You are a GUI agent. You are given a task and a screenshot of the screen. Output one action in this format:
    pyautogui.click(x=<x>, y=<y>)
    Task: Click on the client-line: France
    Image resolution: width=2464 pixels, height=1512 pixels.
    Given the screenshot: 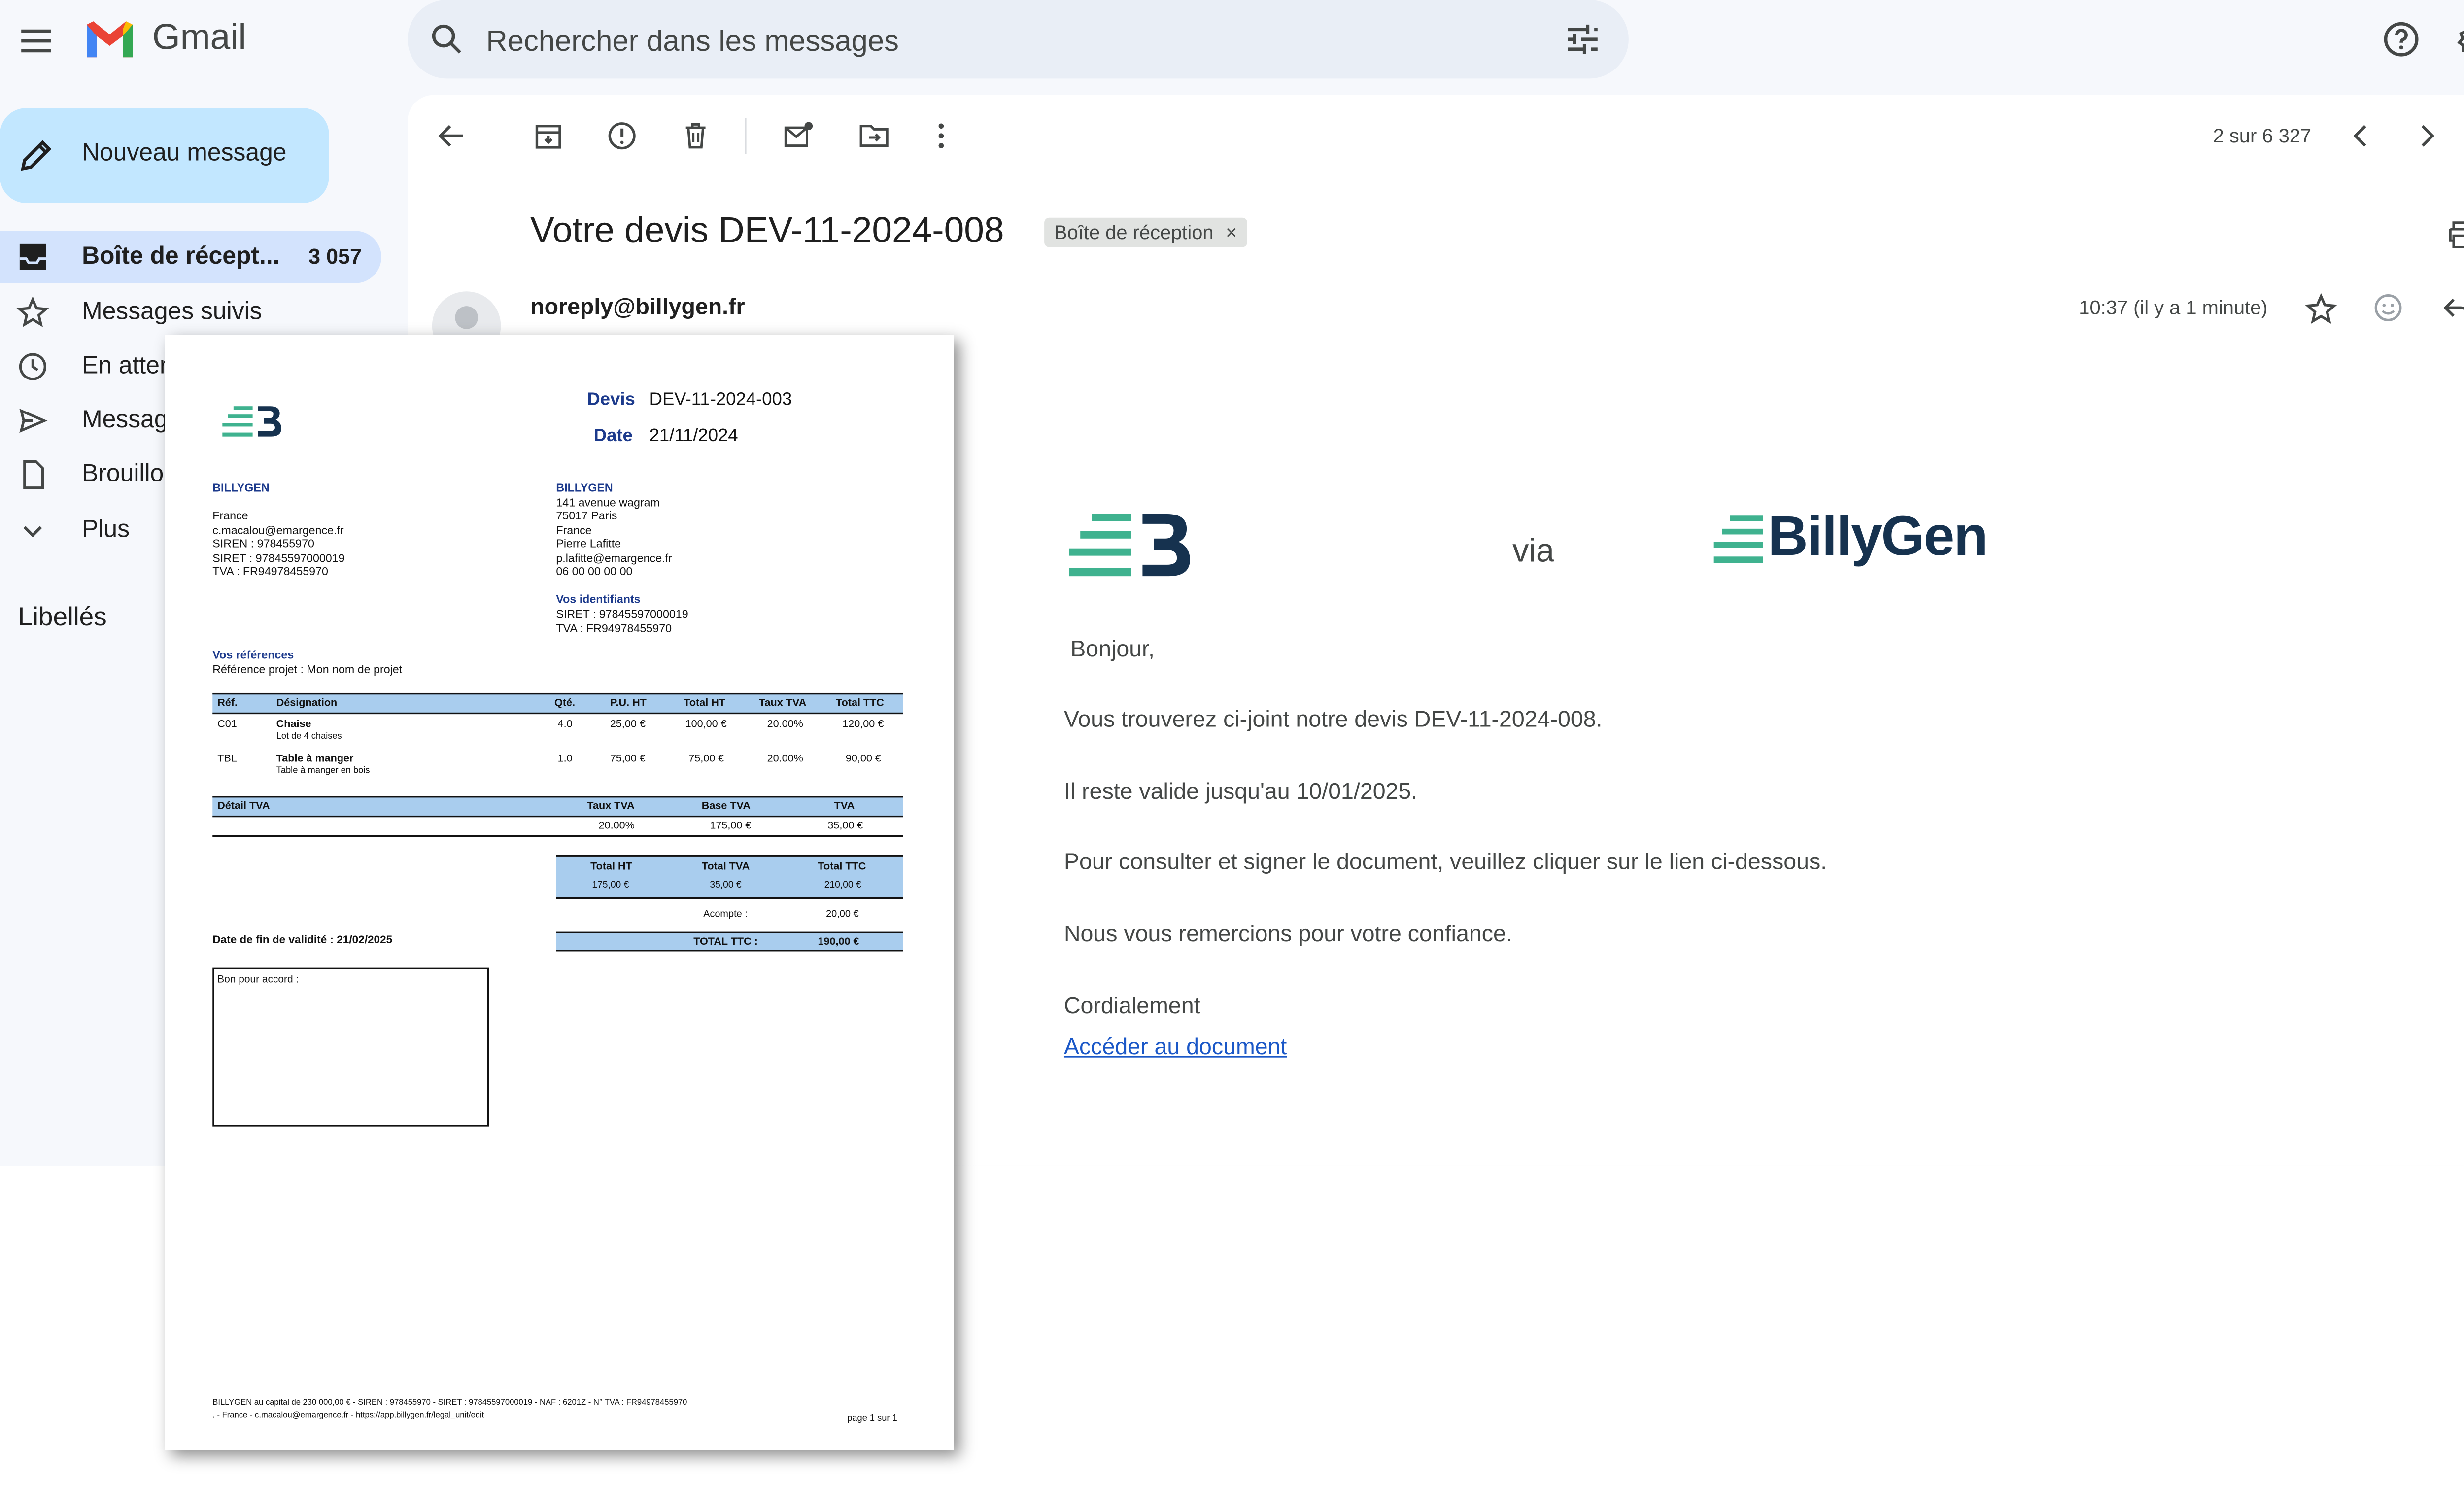 What is the action you would take?
    pyautogui.click(x=574, y=531)
    